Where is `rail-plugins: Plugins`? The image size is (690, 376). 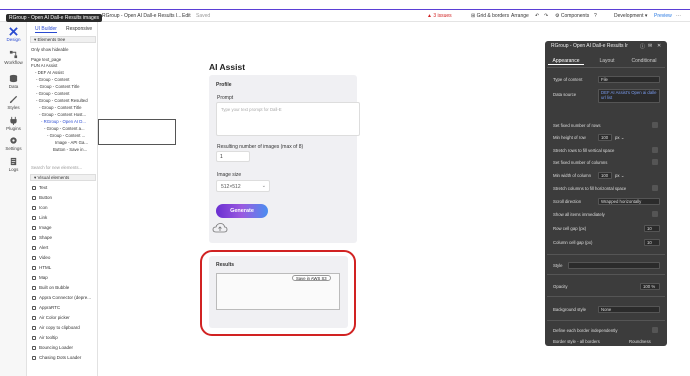
rail-plugins: Plugins is located at coordinates (13, 123).